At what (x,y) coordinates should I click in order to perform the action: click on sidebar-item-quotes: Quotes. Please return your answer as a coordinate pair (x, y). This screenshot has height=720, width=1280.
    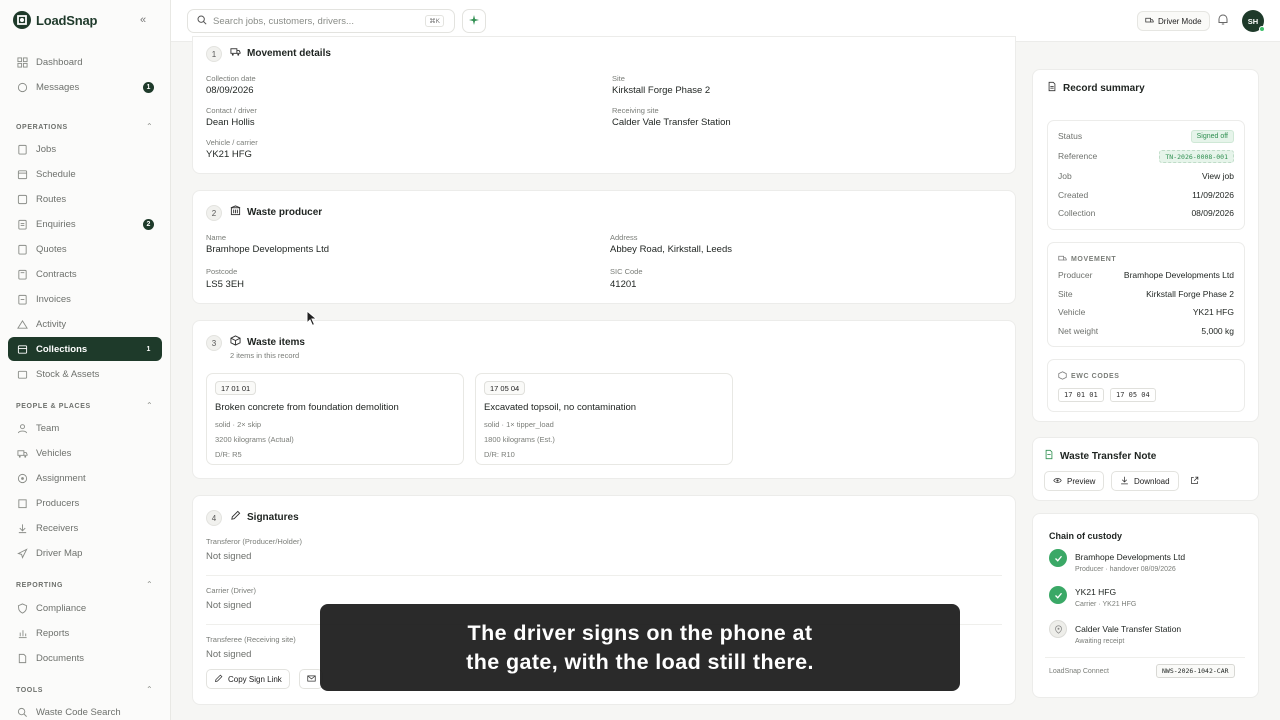
    Looking at the image, I should click on (85, 249).